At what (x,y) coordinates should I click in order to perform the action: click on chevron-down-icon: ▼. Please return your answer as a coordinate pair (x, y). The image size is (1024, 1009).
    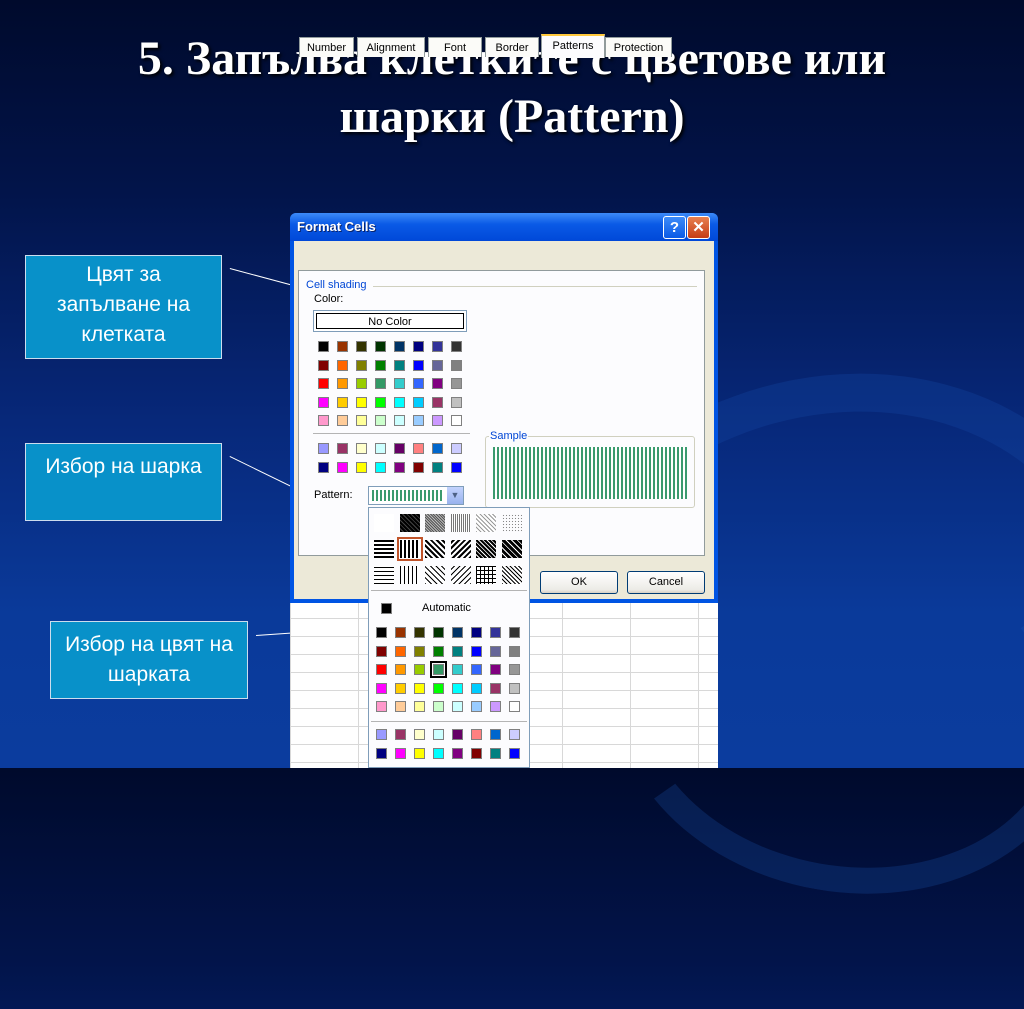
    Looking at the image, I should click on (455, 495).